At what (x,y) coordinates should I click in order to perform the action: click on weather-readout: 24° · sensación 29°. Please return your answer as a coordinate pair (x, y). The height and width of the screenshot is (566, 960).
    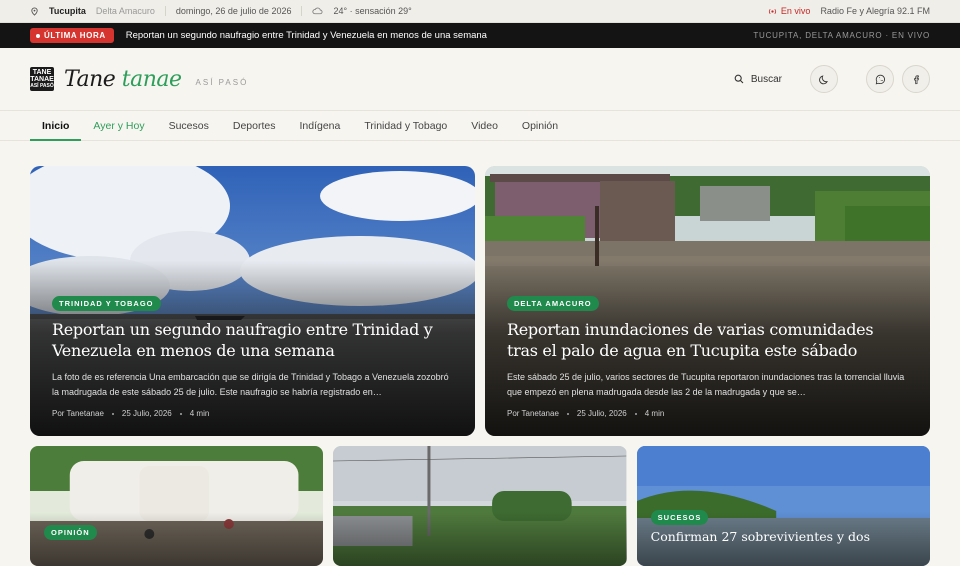
    Looking at the image, I should click on (372, 11).